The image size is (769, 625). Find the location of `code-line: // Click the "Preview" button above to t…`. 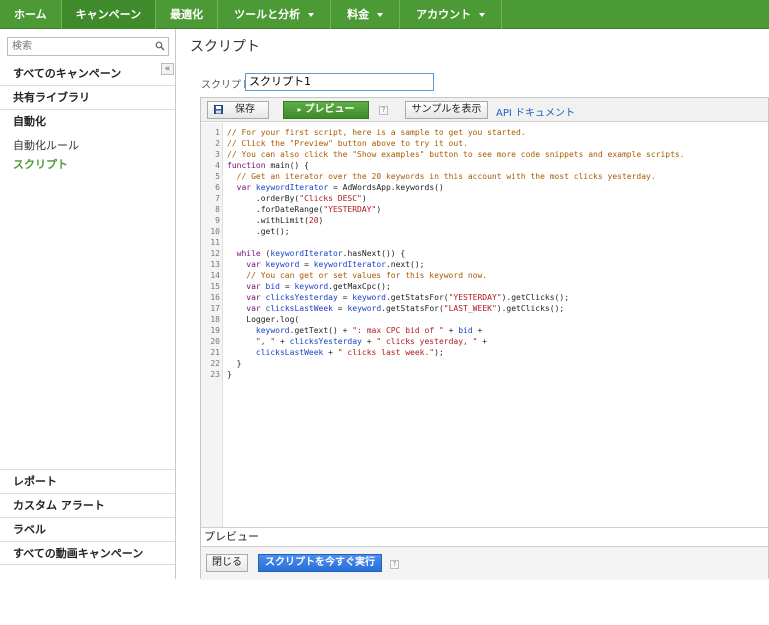

code-line: // Click the "Preview" button above to t… is located at coordinates (347, 143).